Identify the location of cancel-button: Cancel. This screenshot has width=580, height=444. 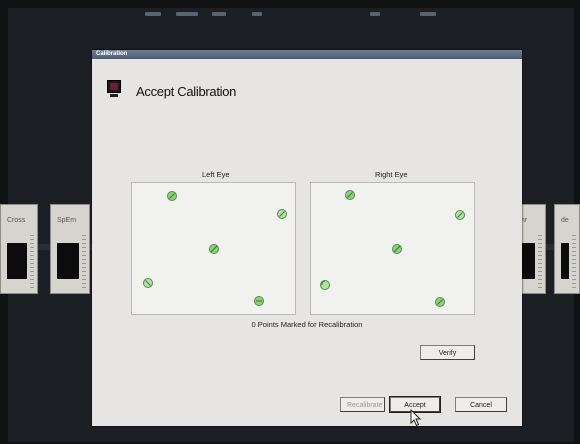
(481, 404).